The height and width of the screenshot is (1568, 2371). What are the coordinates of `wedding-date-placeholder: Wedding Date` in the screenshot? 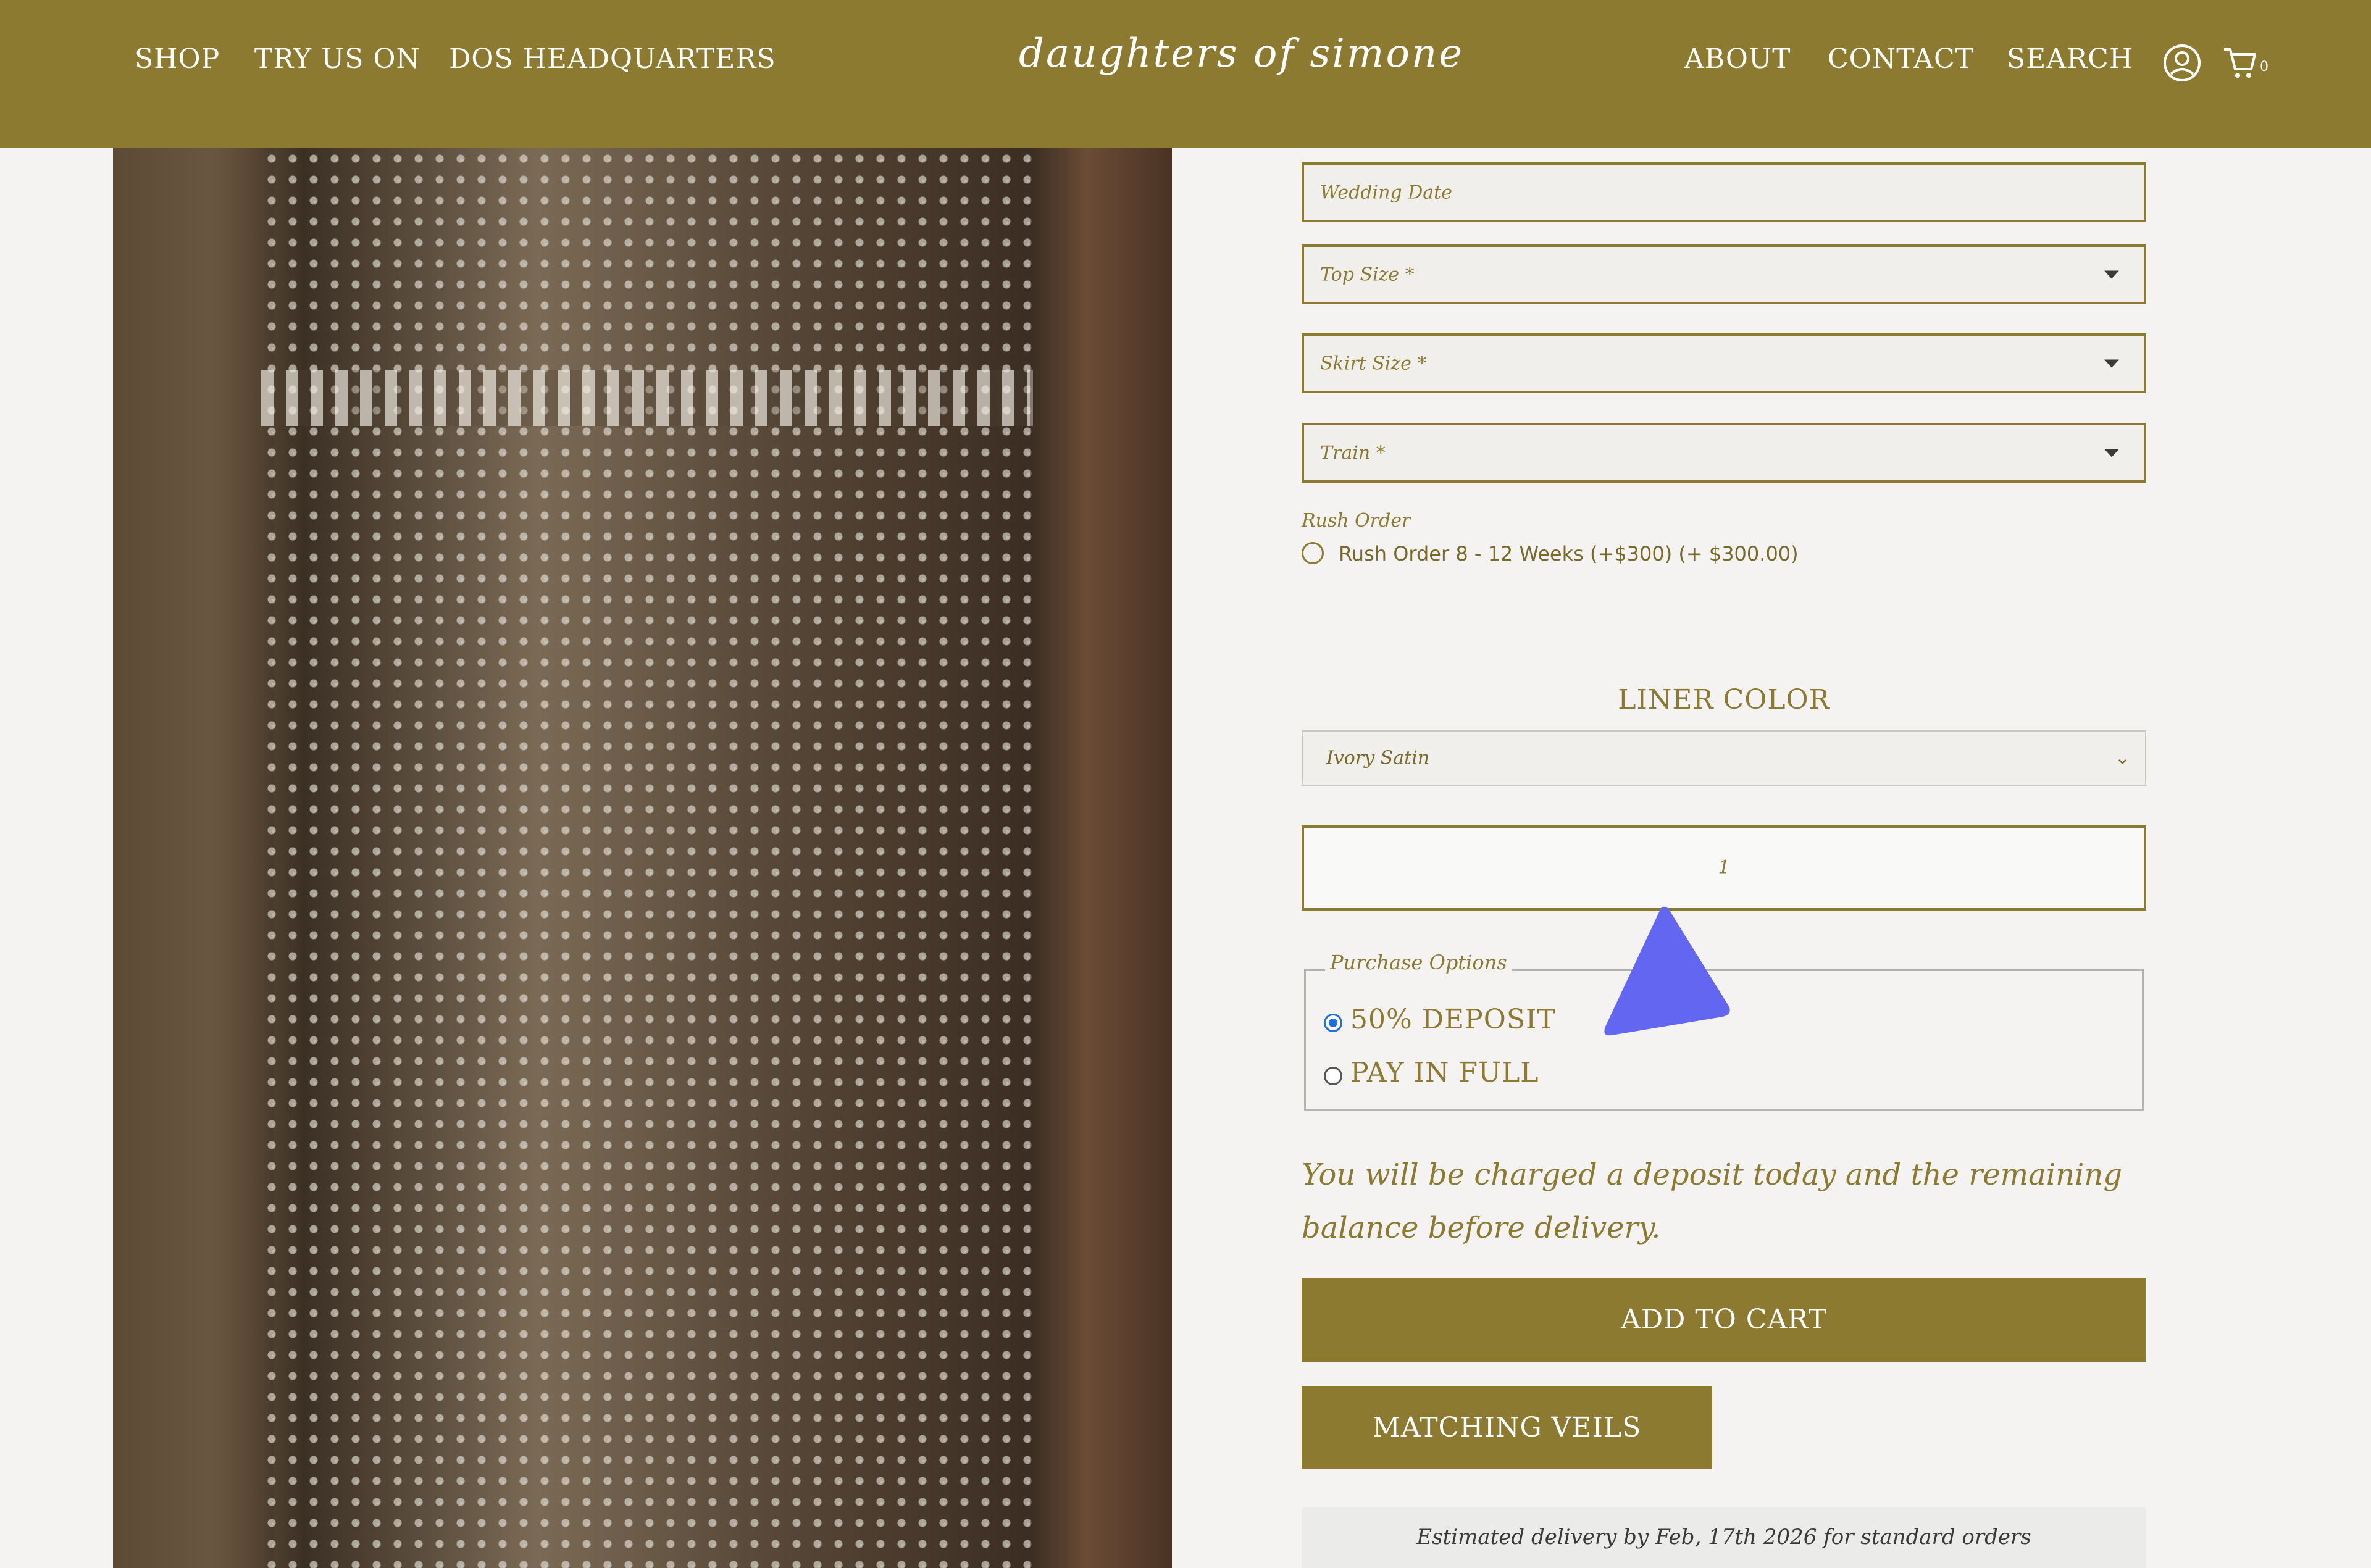 It's located at (1386, 192).